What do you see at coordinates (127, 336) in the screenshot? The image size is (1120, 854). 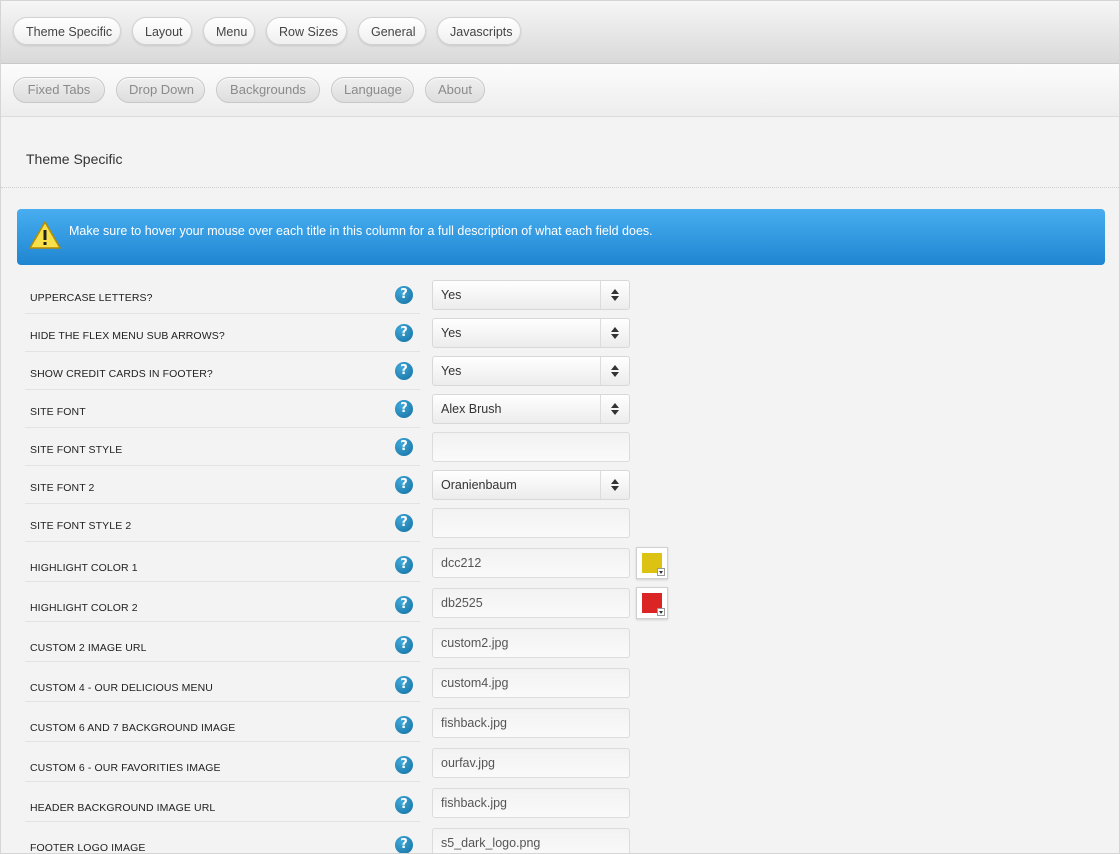 I see `setting-label: Hide the Flex Menu Sub Arrows?` at bounding box center [127, 336].